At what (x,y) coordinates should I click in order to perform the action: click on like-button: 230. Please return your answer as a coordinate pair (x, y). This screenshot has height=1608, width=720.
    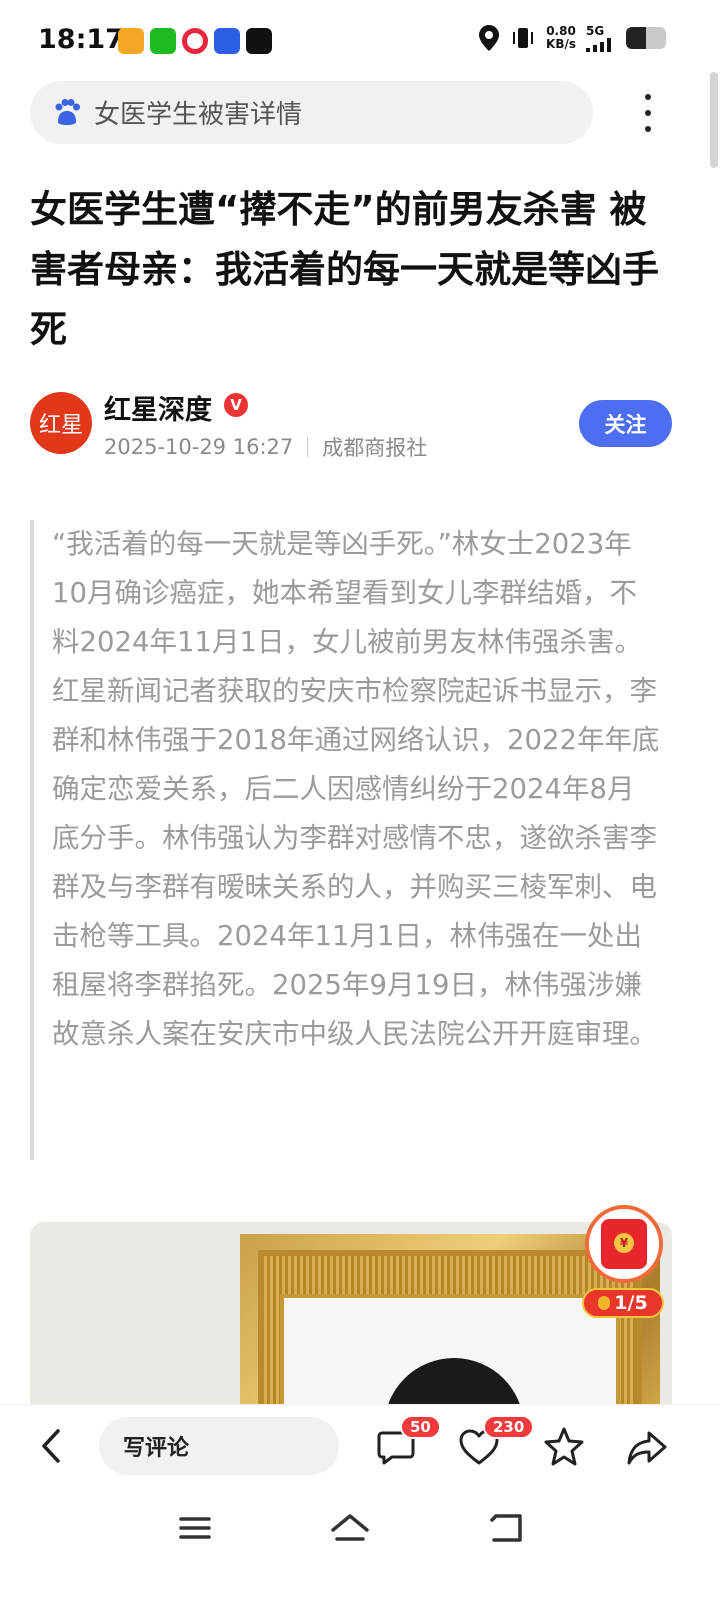
    Looking at the image, I should click on (496, 1442).